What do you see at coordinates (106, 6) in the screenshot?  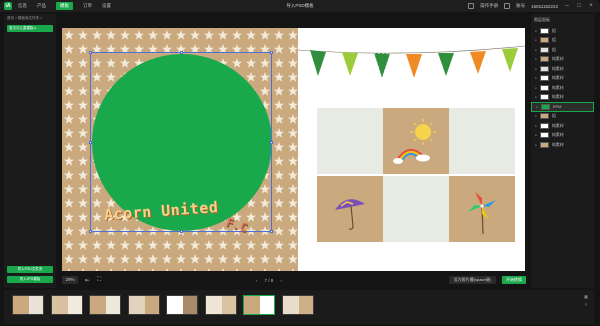 I see `menu-settings: 设置` at bounding box center [106, 6].